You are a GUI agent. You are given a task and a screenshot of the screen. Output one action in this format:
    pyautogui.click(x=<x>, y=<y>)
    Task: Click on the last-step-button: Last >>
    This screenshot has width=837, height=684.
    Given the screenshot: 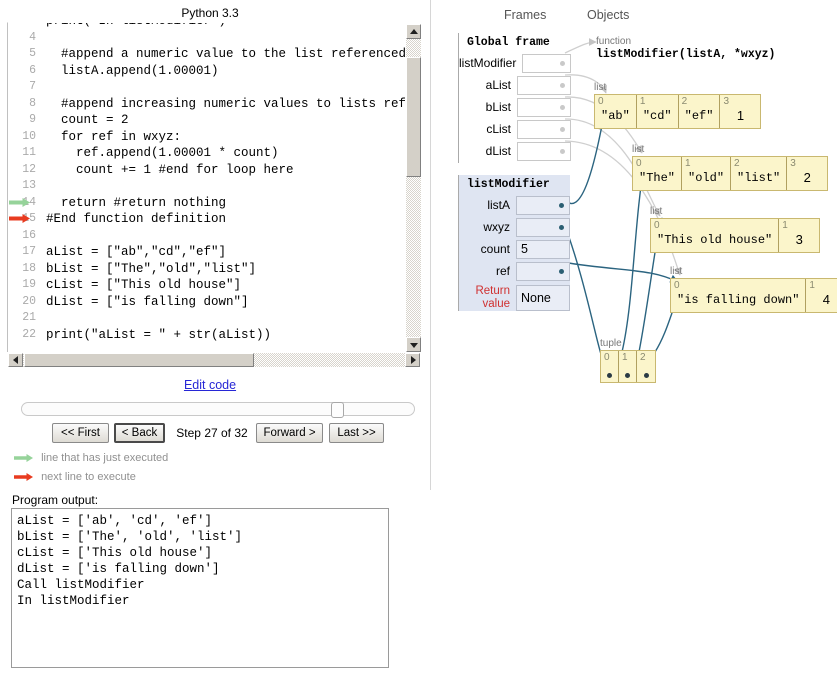 What is the action you would take?
    pyautogui.click(x=356, y=433)
    